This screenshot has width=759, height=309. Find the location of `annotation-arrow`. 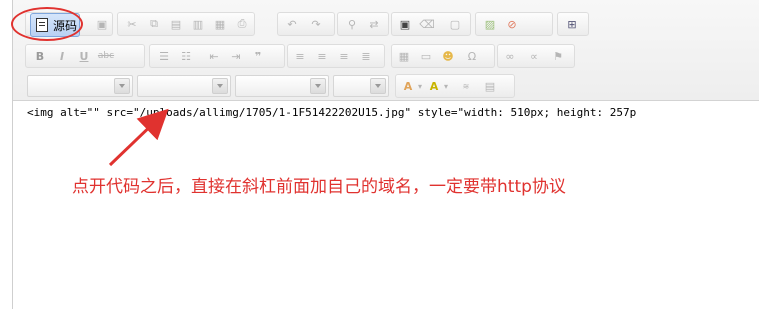

annotation-arrow is located at coordinates (138, 137).